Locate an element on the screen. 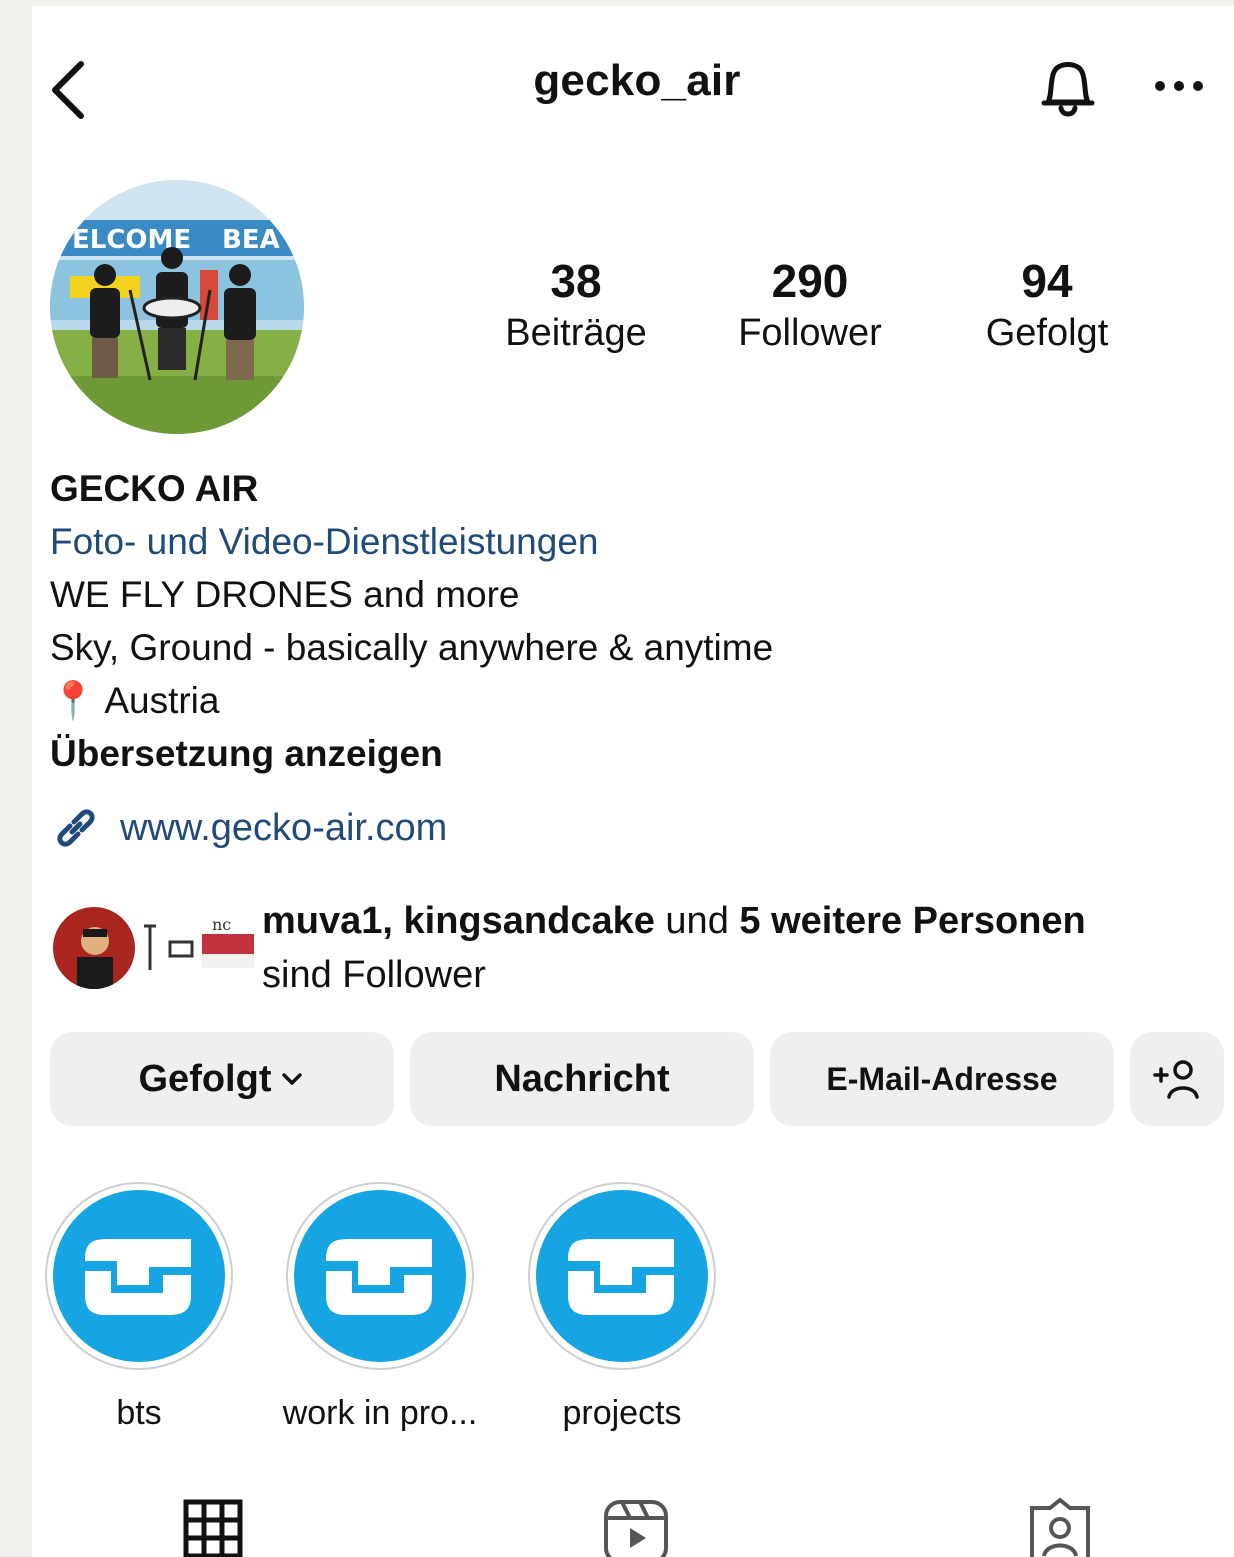  grid-icon is located at coordinates (213, 1528).